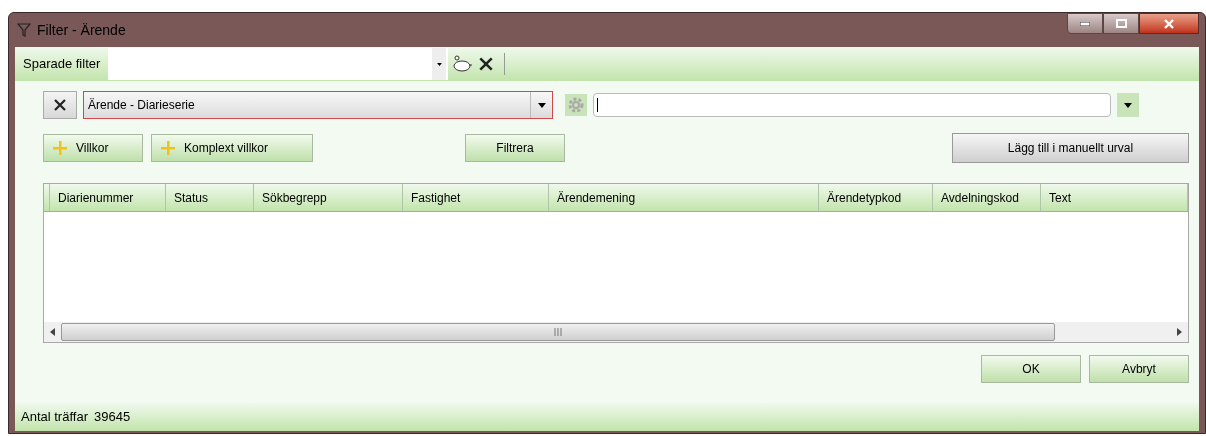 This screenshot has width=1206, height=436. Describe the element at coordinates (112, 417) in the screenshot. I see `hit-count: 39645` at that location.